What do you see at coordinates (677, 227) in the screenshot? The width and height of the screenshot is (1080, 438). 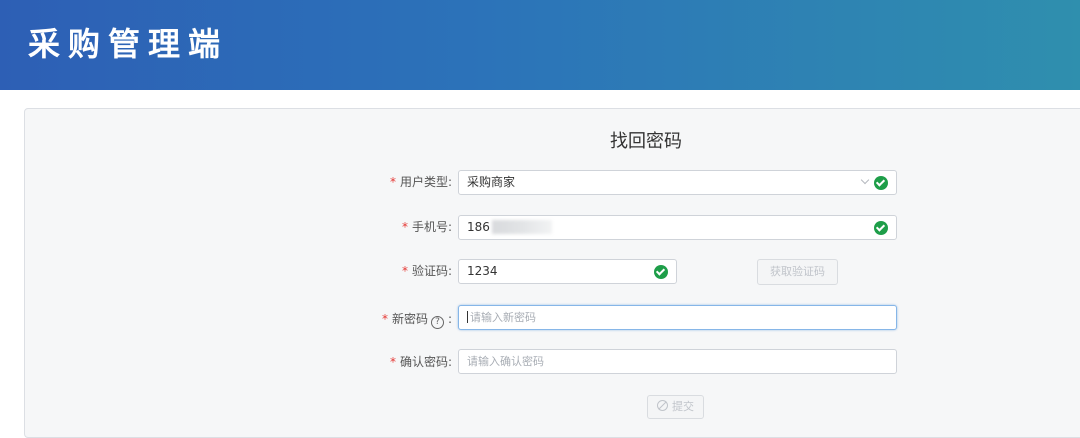 I see `phone-input: 186` at bounding box center [677, 227].